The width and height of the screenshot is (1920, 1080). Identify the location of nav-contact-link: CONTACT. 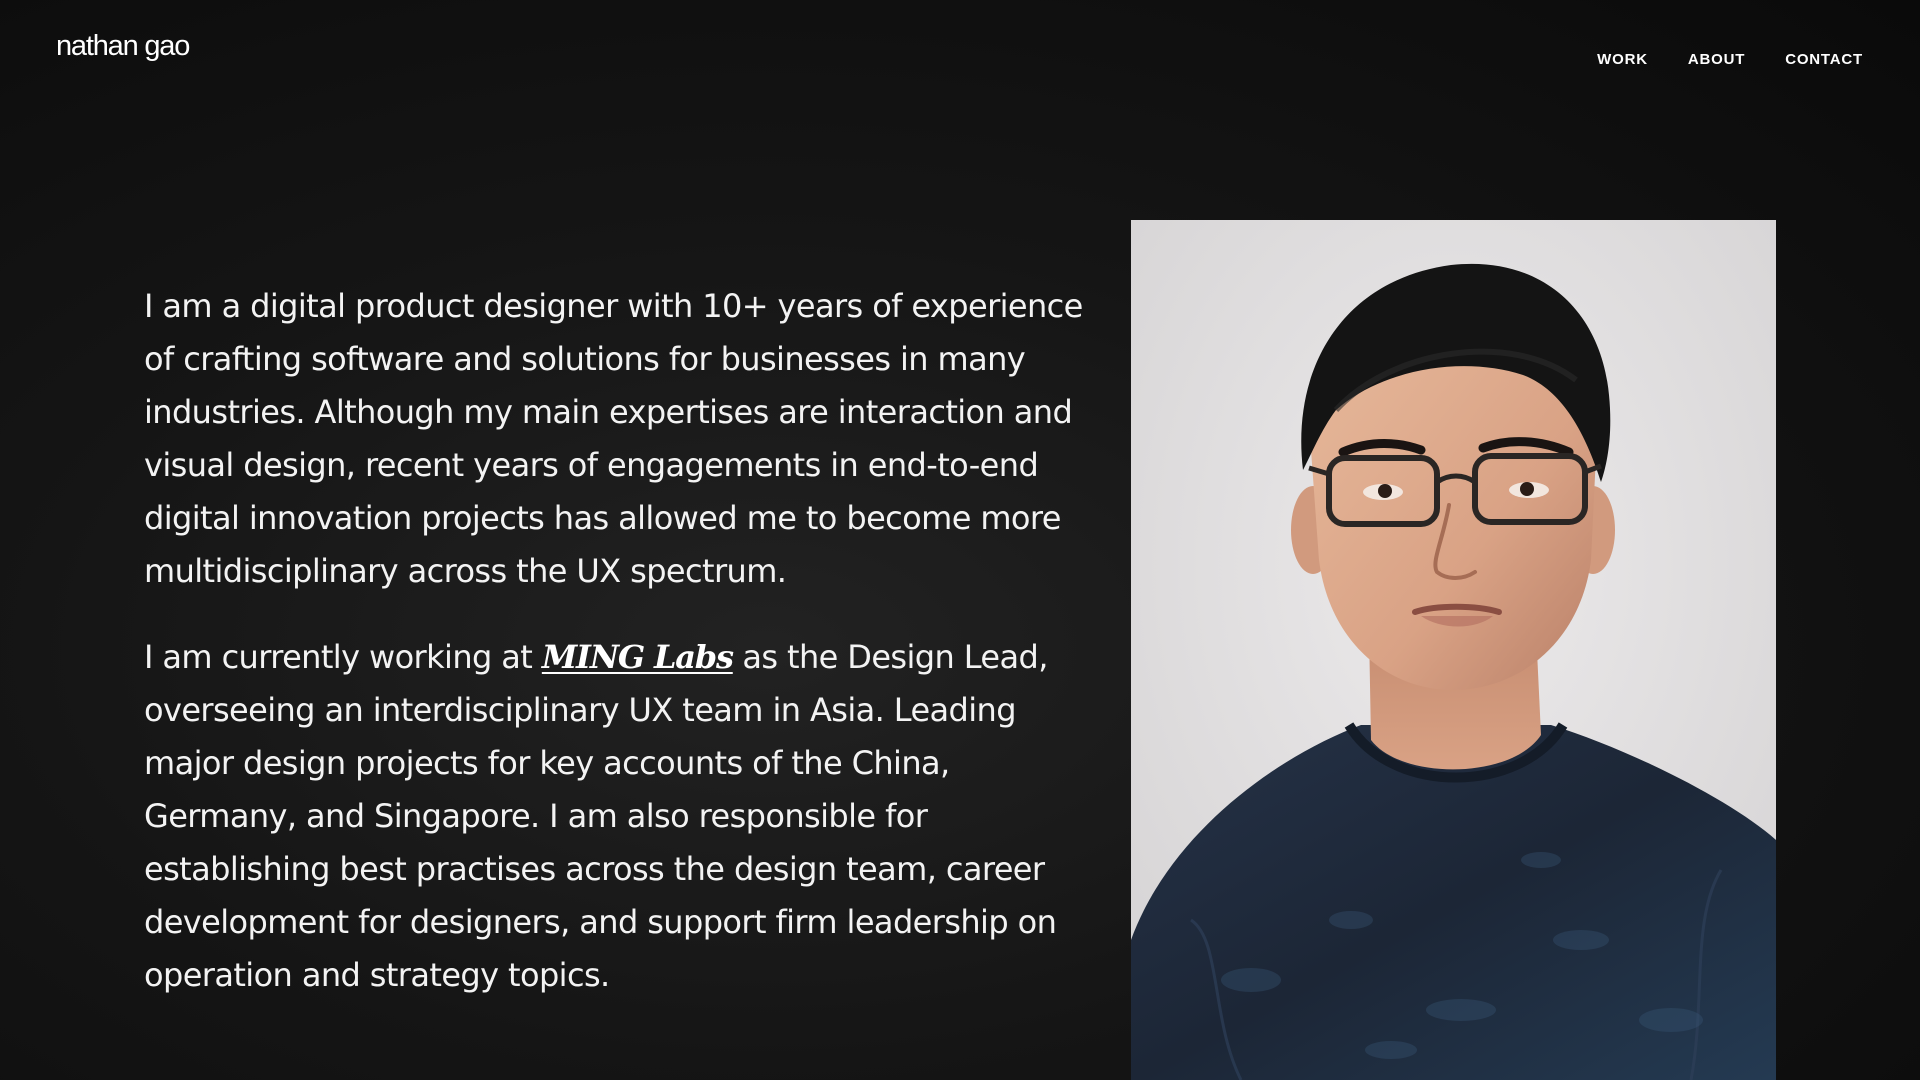
(1824, 59).